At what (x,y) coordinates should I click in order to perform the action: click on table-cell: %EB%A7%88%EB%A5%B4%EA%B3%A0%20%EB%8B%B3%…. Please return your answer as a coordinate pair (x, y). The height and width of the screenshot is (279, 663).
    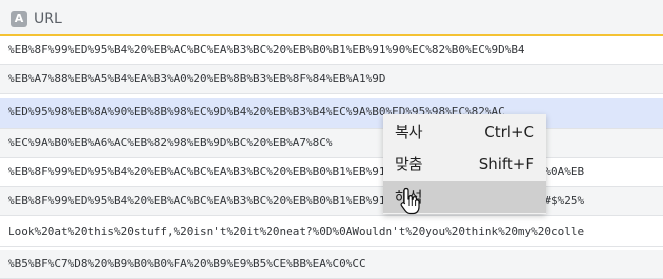
    Looking at the image, I should click on (197, 79).